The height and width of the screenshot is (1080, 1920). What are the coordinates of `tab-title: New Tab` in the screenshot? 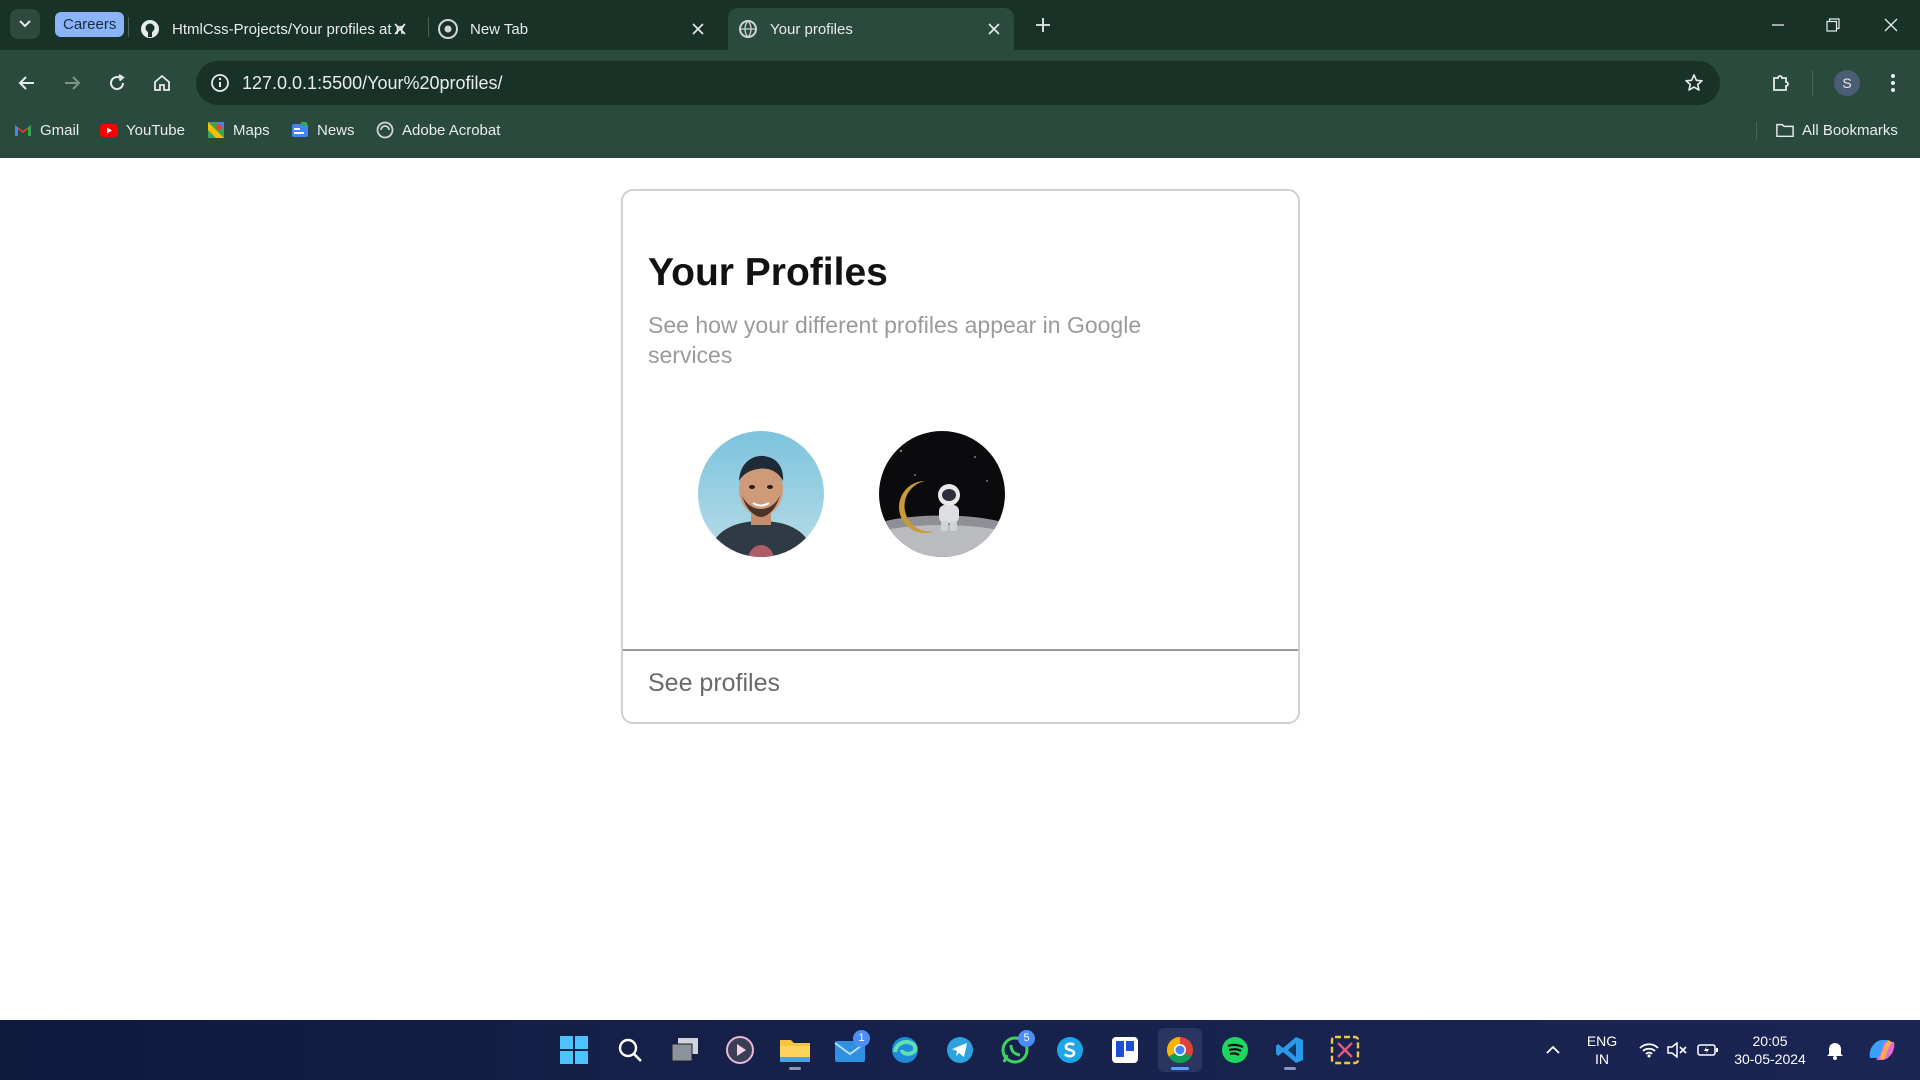 It's located at (499, 29).